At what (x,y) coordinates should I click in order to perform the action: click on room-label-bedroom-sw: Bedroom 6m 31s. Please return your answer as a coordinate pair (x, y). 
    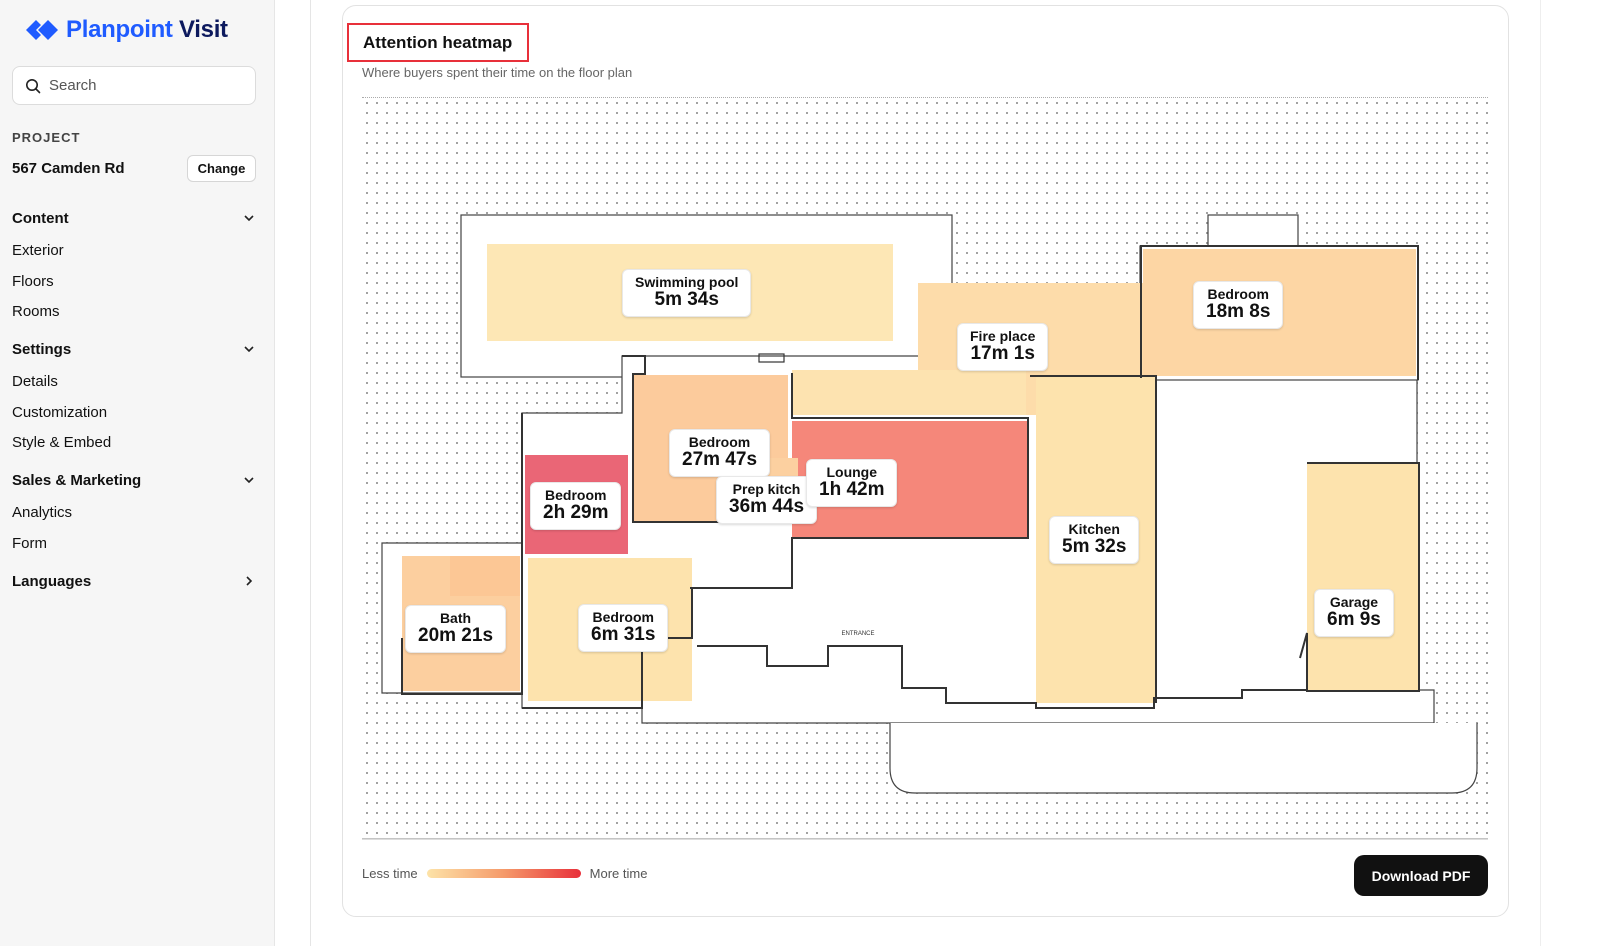
    Looking at the image, I should click on (623, 628).